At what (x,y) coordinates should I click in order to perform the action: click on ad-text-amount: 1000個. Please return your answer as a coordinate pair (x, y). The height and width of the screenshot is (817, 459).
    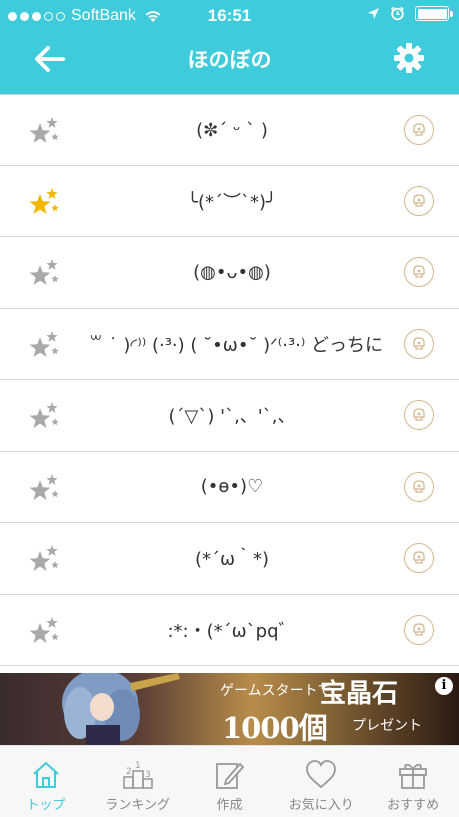
    Looking at the image, I should click on (275, 728).